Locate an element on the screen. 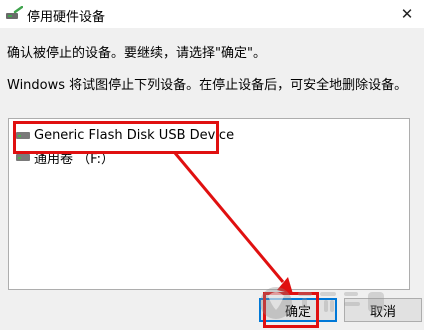 The width and height of the screenshot is (424, 330). list-item: Generic Flash Disk USB Device is located at coordinates (124, 135).